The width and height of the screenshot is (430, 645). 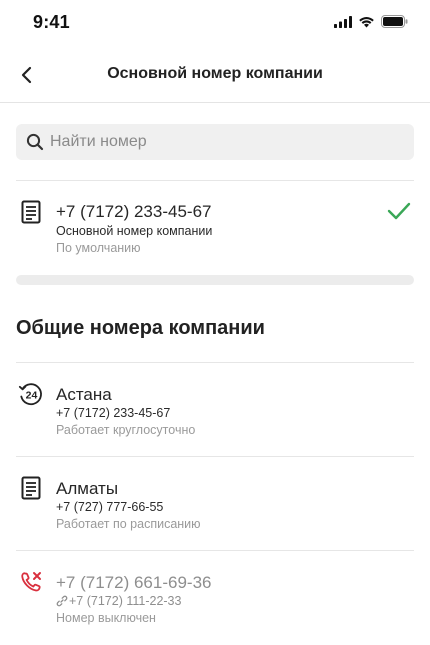 What do you see at coordinates (215, 102) in the screenshot?
I see `header-divider` at bounding box center [215, 102].